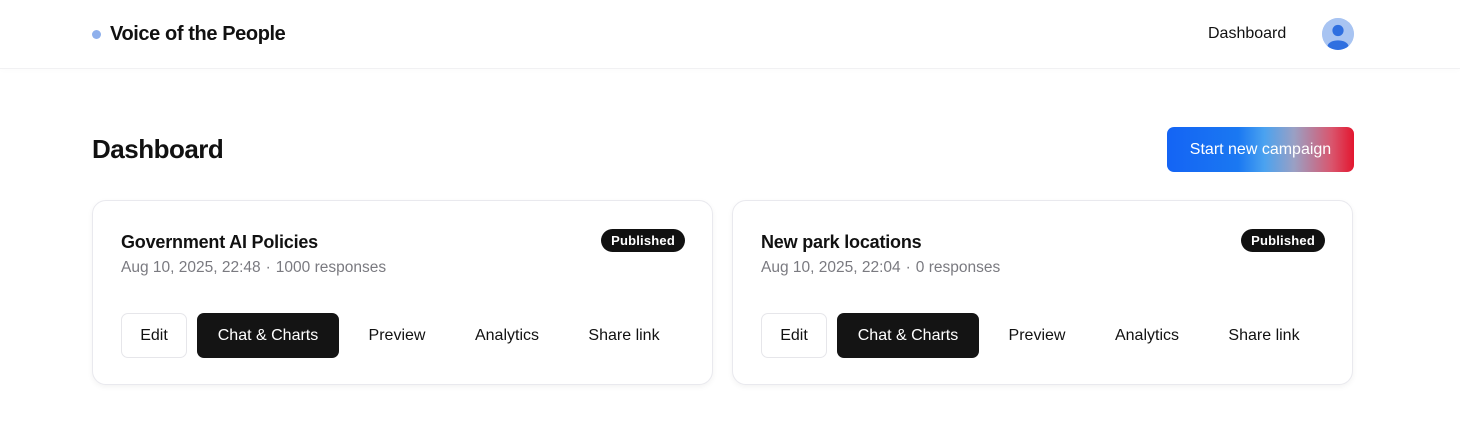 The height and width of the screenshot is (443, 1460). I want to click on campaign-title: New park locations, so click(841, 242).